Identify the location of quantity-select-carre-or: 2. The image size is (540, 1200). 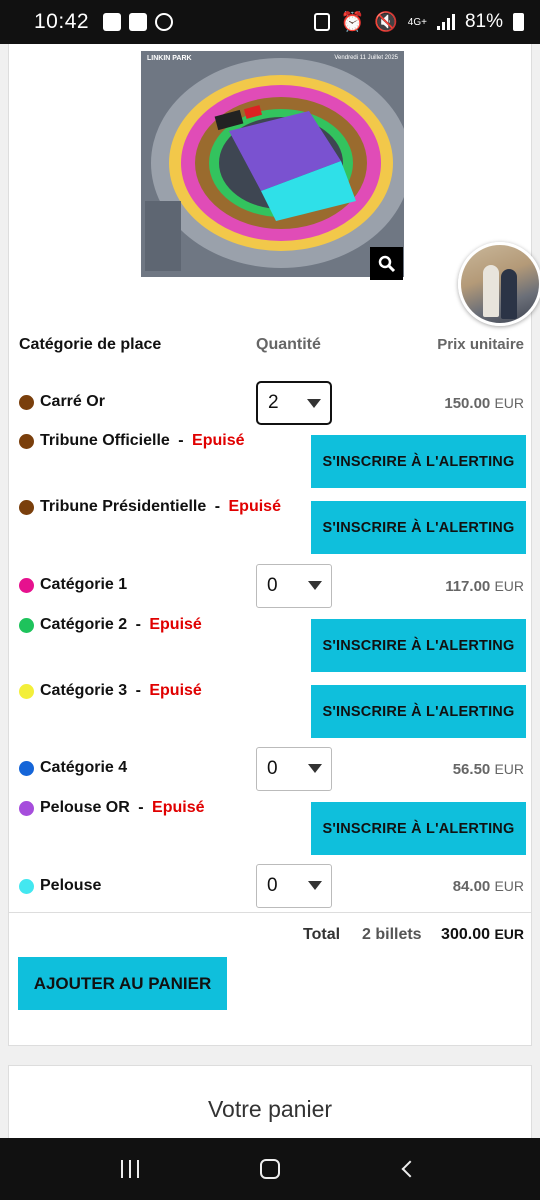
(294, 403).